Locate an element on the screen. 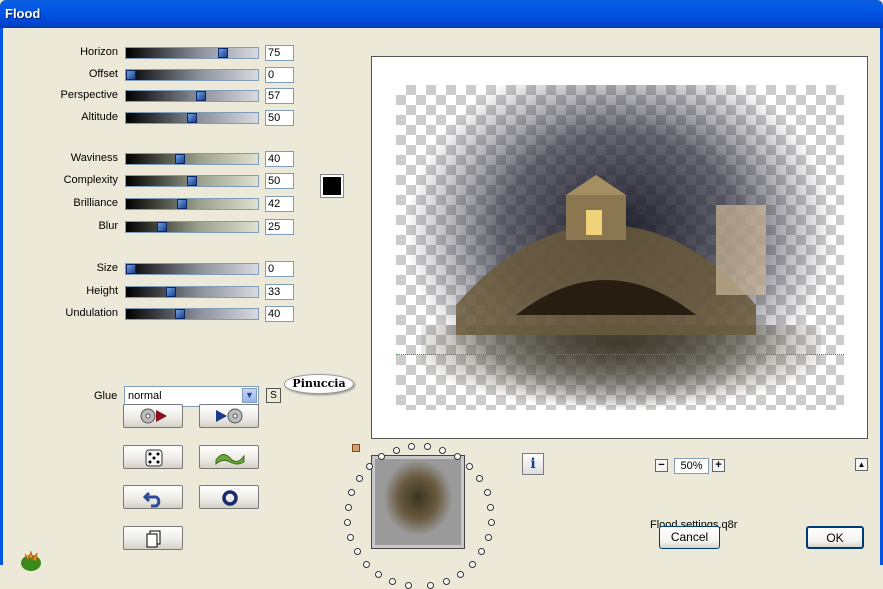 The image size is (883, 589). badge-text: Pinuccia is located at coordinates (319, 383).